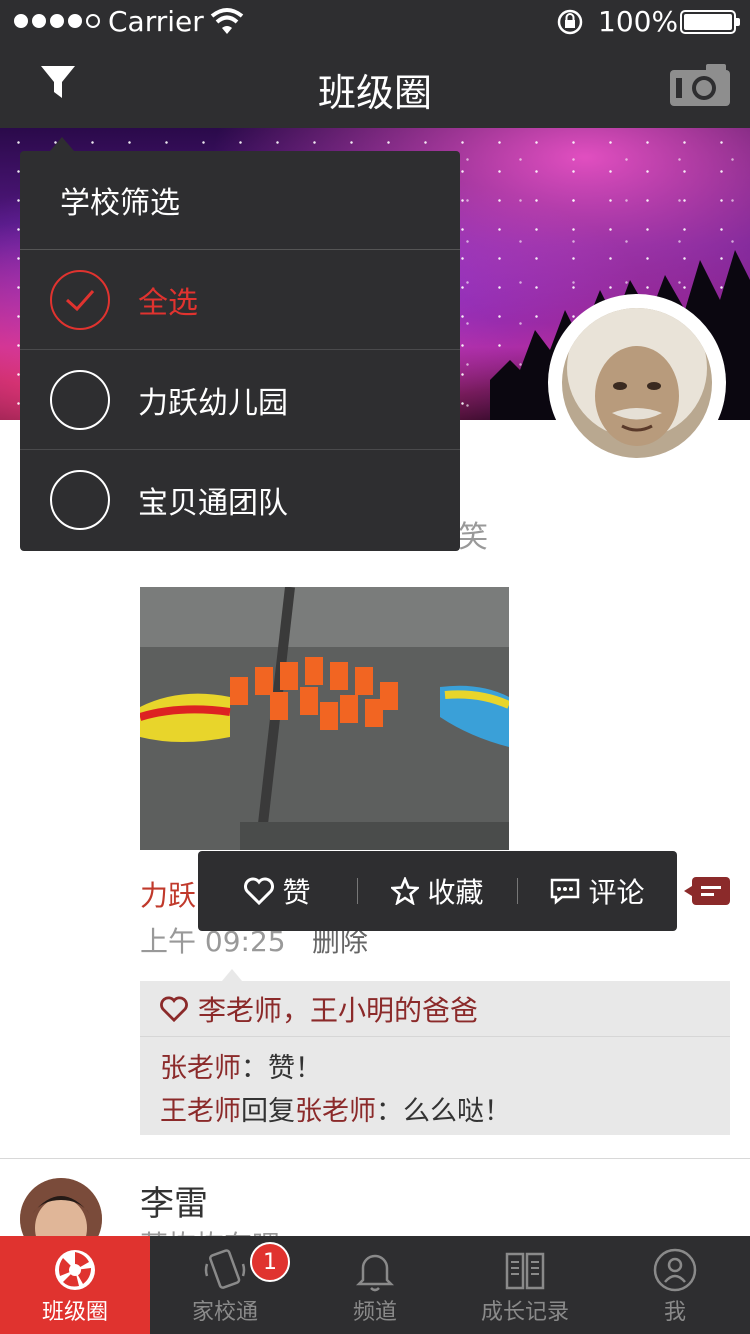 Image resolution: width=750 pixels, height=1334 pixels. I want to click on status-bar: Carrier 100%, so click(375, 22).